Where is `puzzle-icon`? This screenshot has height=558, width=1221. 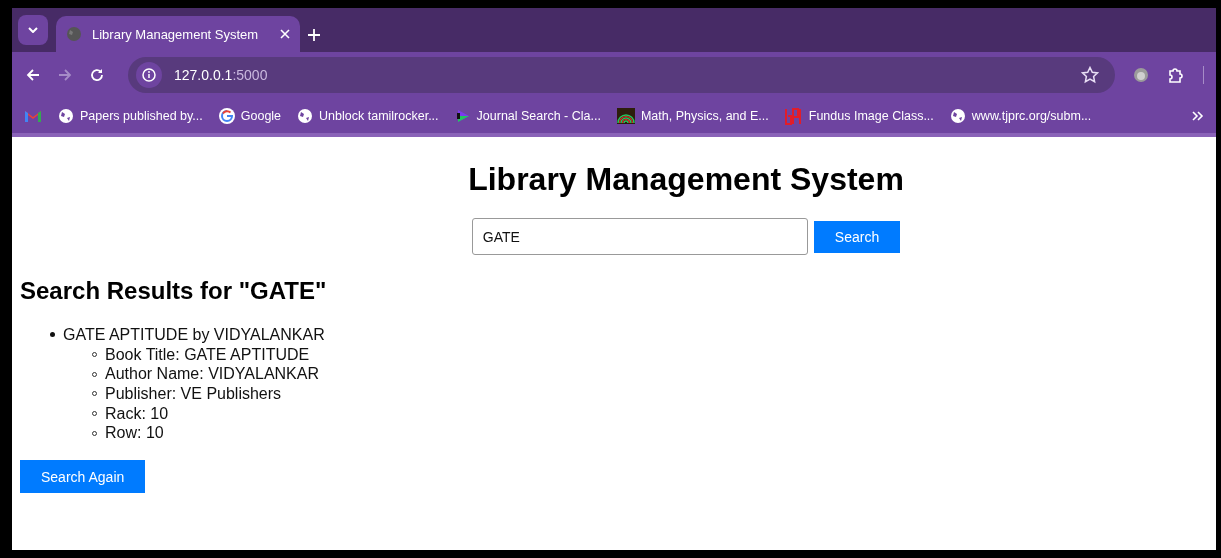 puzzle-icon is located at coordinates (1176, 75).